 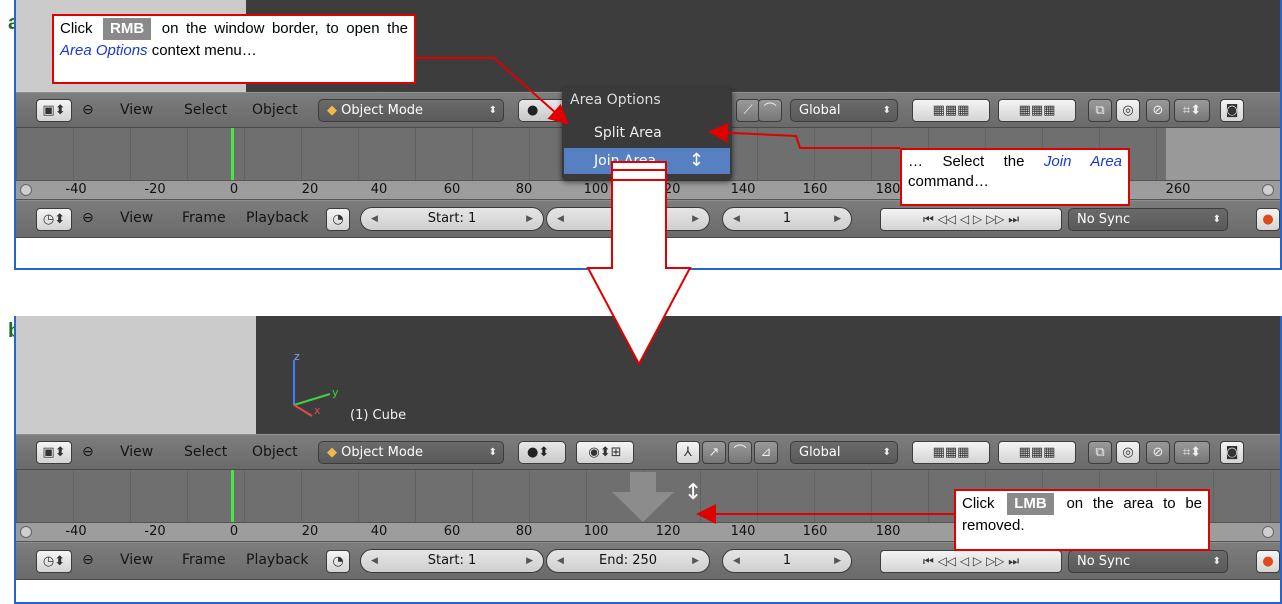 What do you see at coordinates (888, 531) in the screenshot?
I see `ruler-tick: 180` at bounding box center [888, 531].